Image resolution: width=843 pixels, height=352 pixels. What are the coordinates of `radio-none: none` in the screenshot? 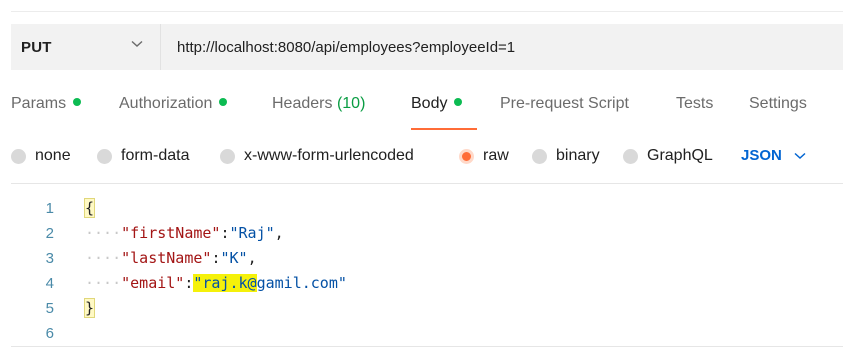 It's located at (41, 156).